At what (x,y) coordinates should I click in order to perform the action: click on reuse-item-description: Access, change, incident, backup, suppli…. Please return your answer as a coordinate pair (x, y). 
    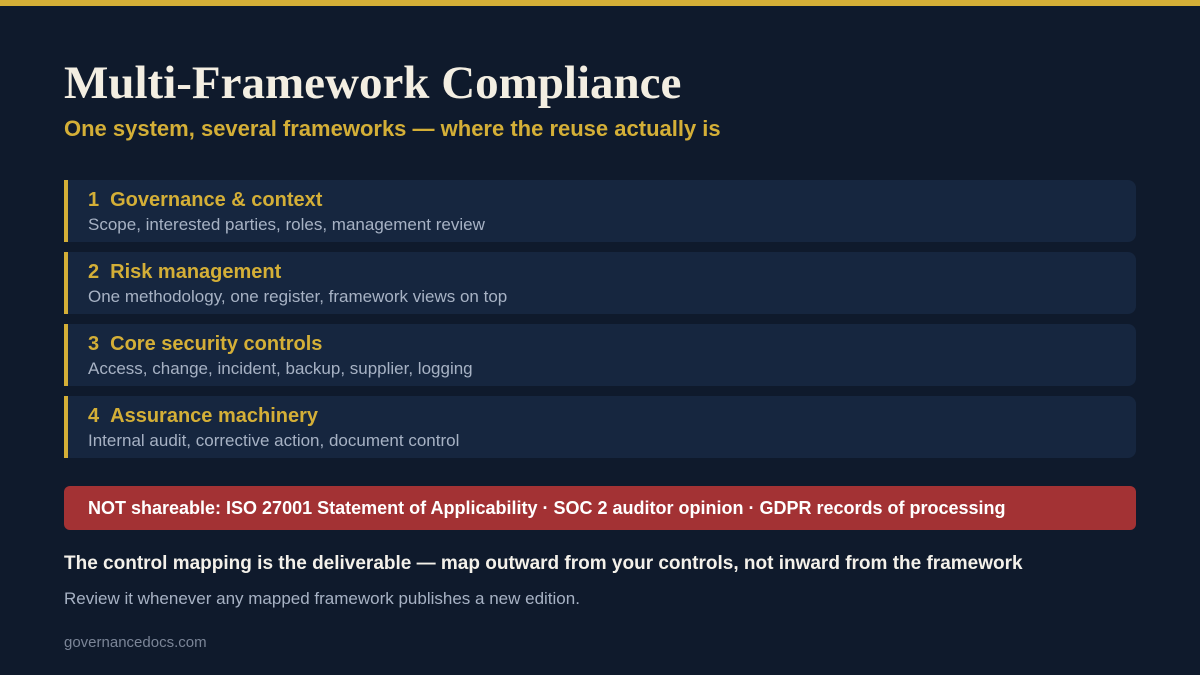
    Looking at the image, I should click on (280, 368).